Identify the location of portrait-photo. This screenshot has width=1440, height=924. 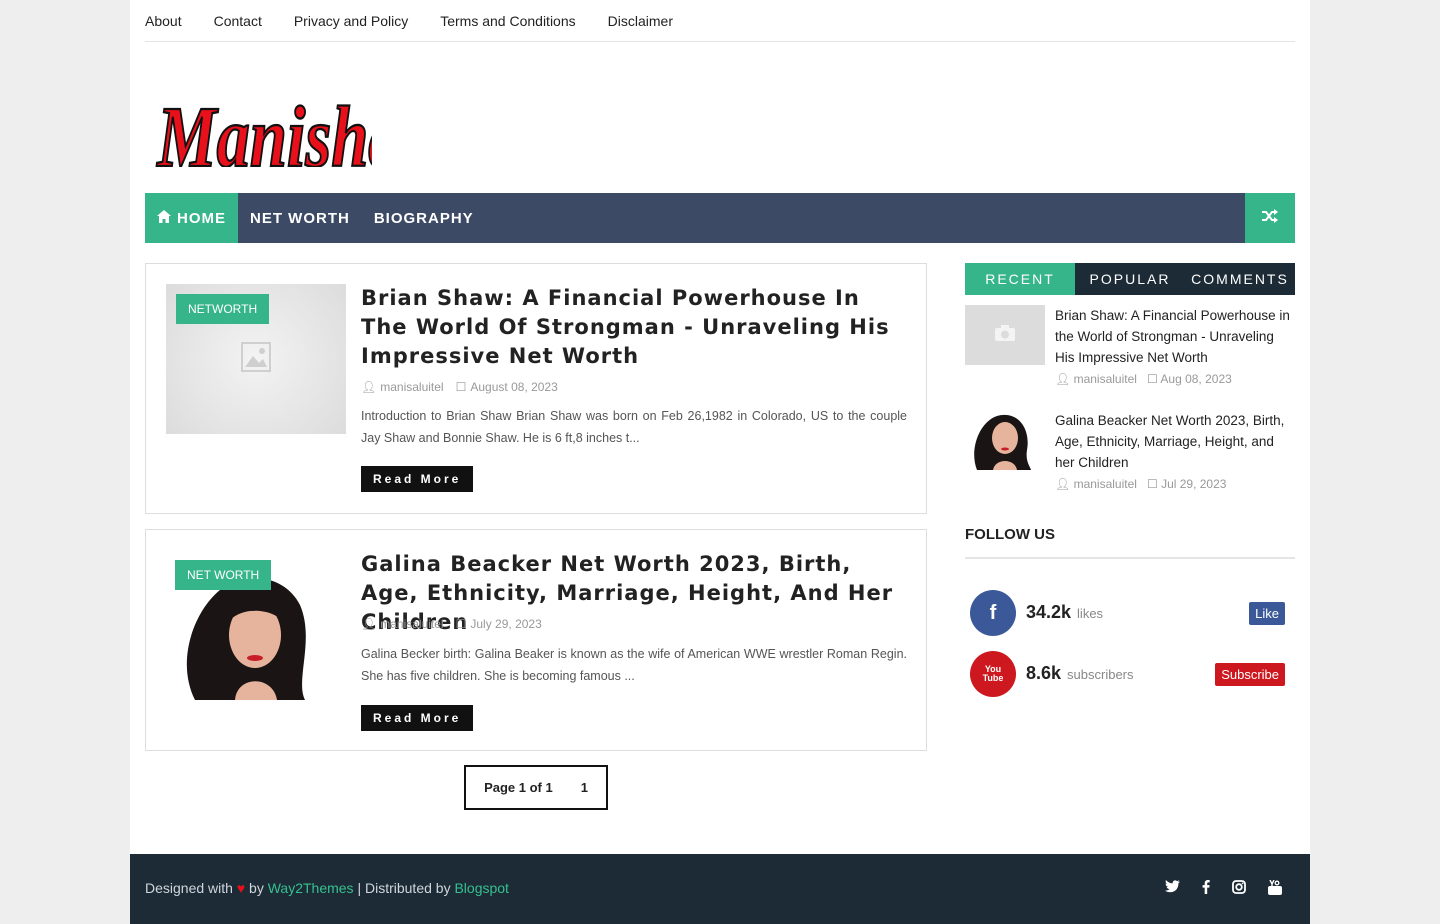
(1002, 442).